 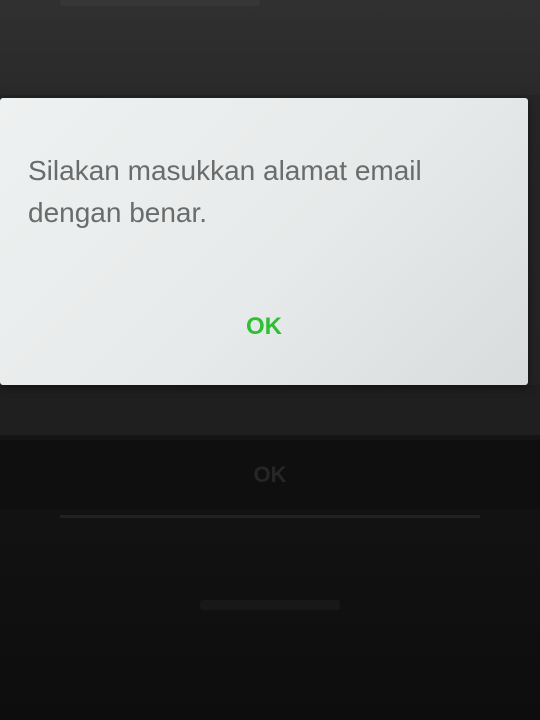 What do you see at coordinates (160, 3) in the screenshot?
I see `background-header-text` at bounding box center [160, 3].